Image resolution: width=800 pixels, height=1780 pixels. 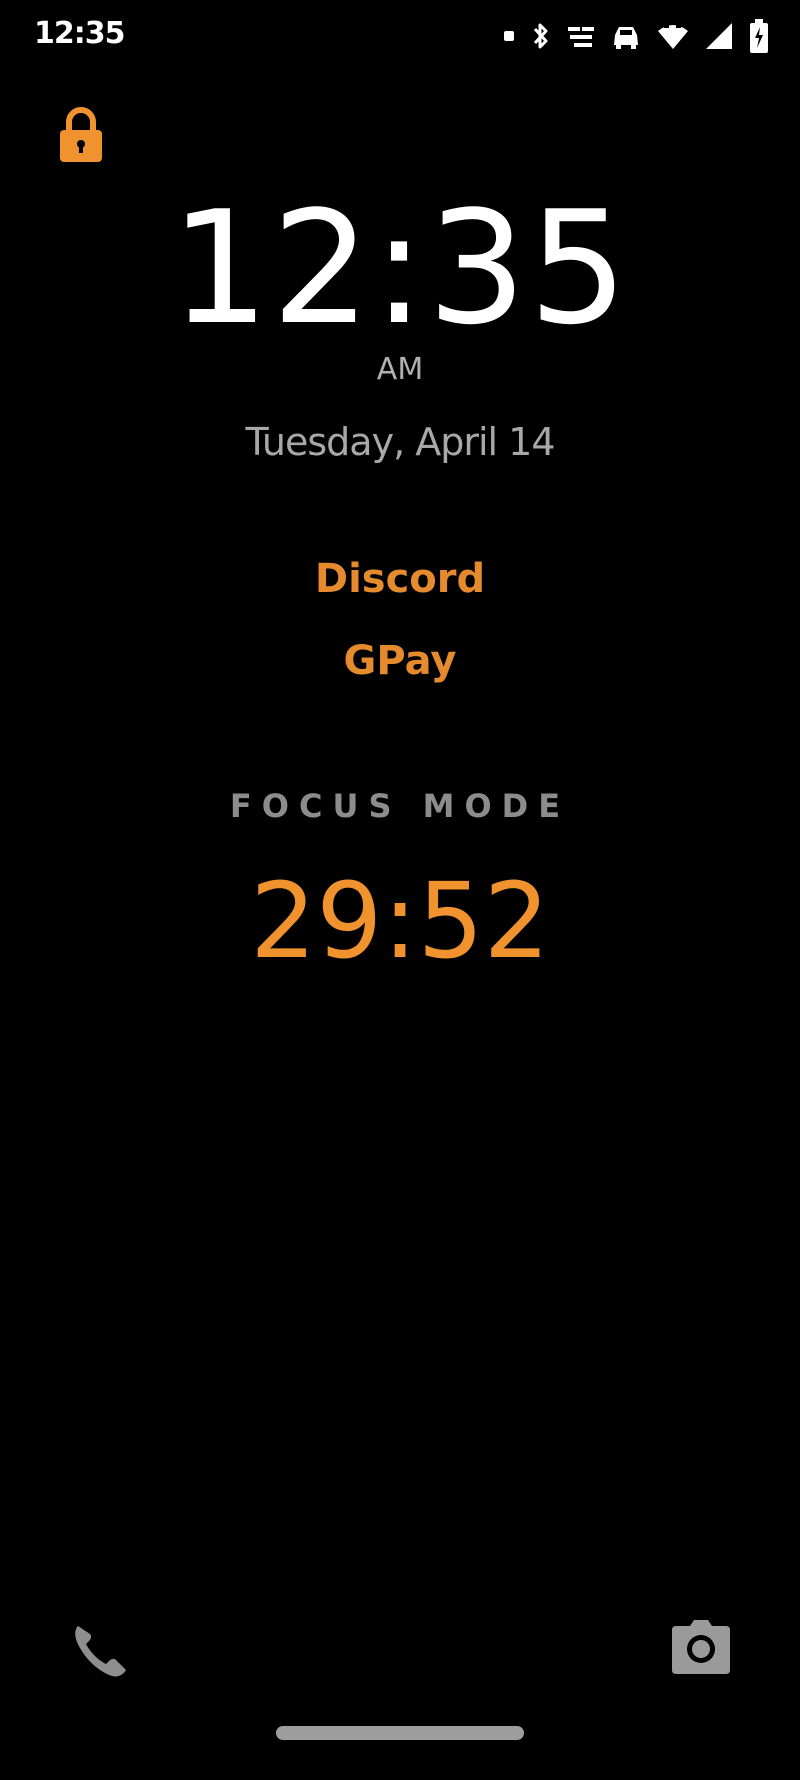 What do you see at coordinates (100, 1650) in the screenshot?
I see `phone-icon` at bounding box center [100, 1650].